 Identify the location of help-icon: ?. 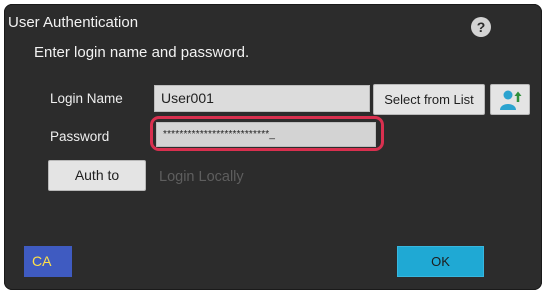
(481, 27).